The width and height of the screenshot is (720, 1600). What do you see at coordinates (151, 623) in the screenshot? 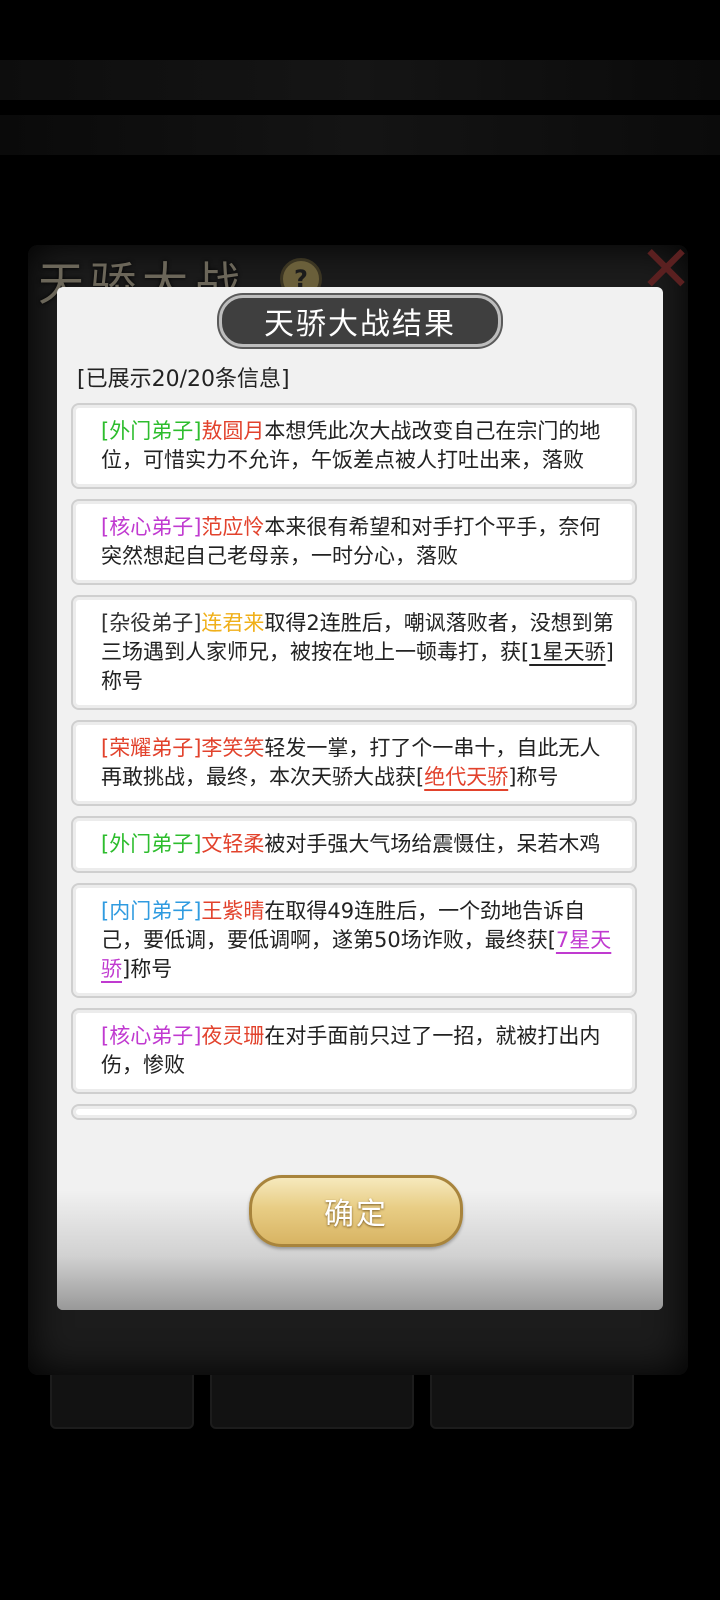
I see `disciple-rank: [杂役弟子]` at bounding box center [151, 623].